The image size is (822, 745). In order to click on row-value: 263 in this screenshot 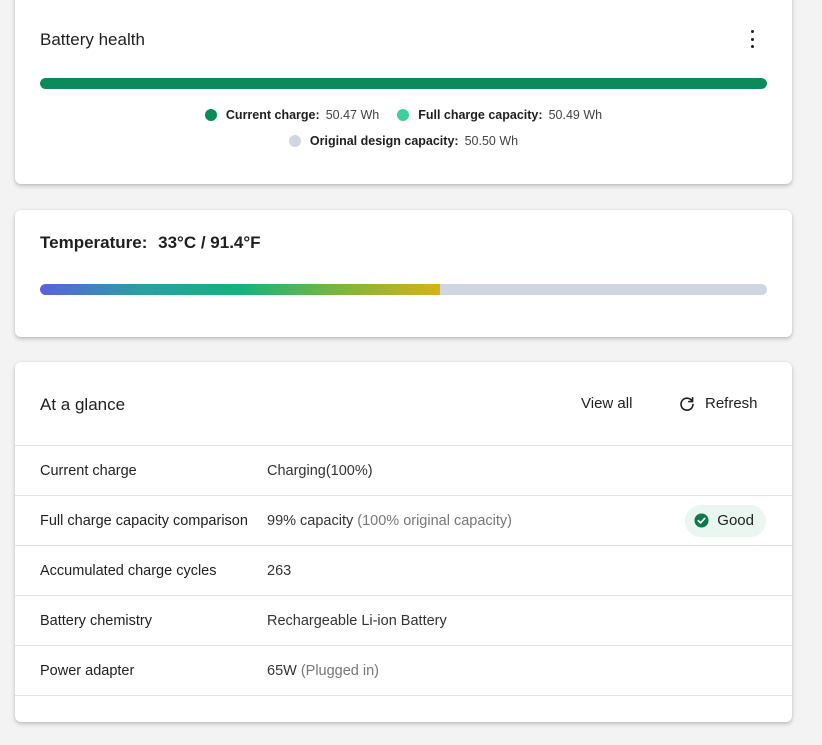, I will do `click(279, 571)`.